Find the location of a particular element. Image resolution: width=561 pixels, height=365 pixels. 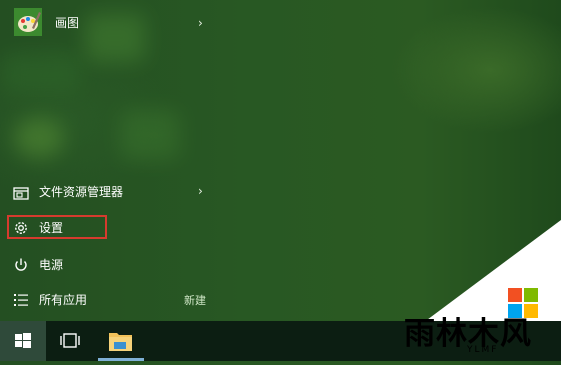

file-explorer-taskbar-button is located at coordinates (121, 341).